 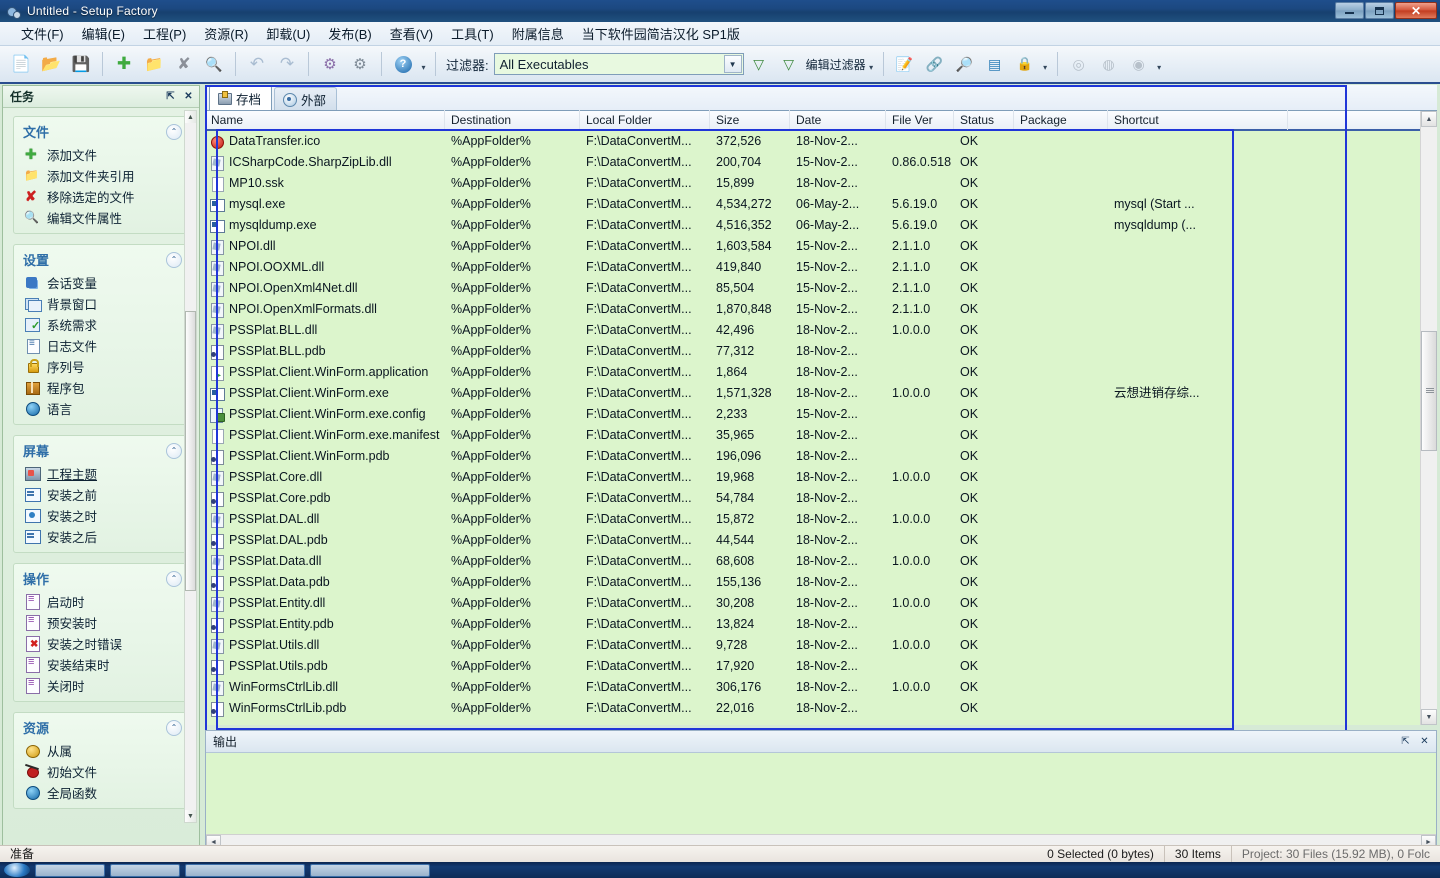 I want to click on menu-about: 附属信息, so click(x=538, y=33).